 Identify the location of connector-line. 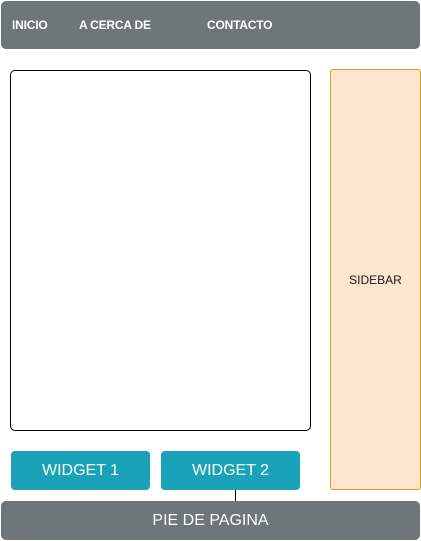
(235, 495).